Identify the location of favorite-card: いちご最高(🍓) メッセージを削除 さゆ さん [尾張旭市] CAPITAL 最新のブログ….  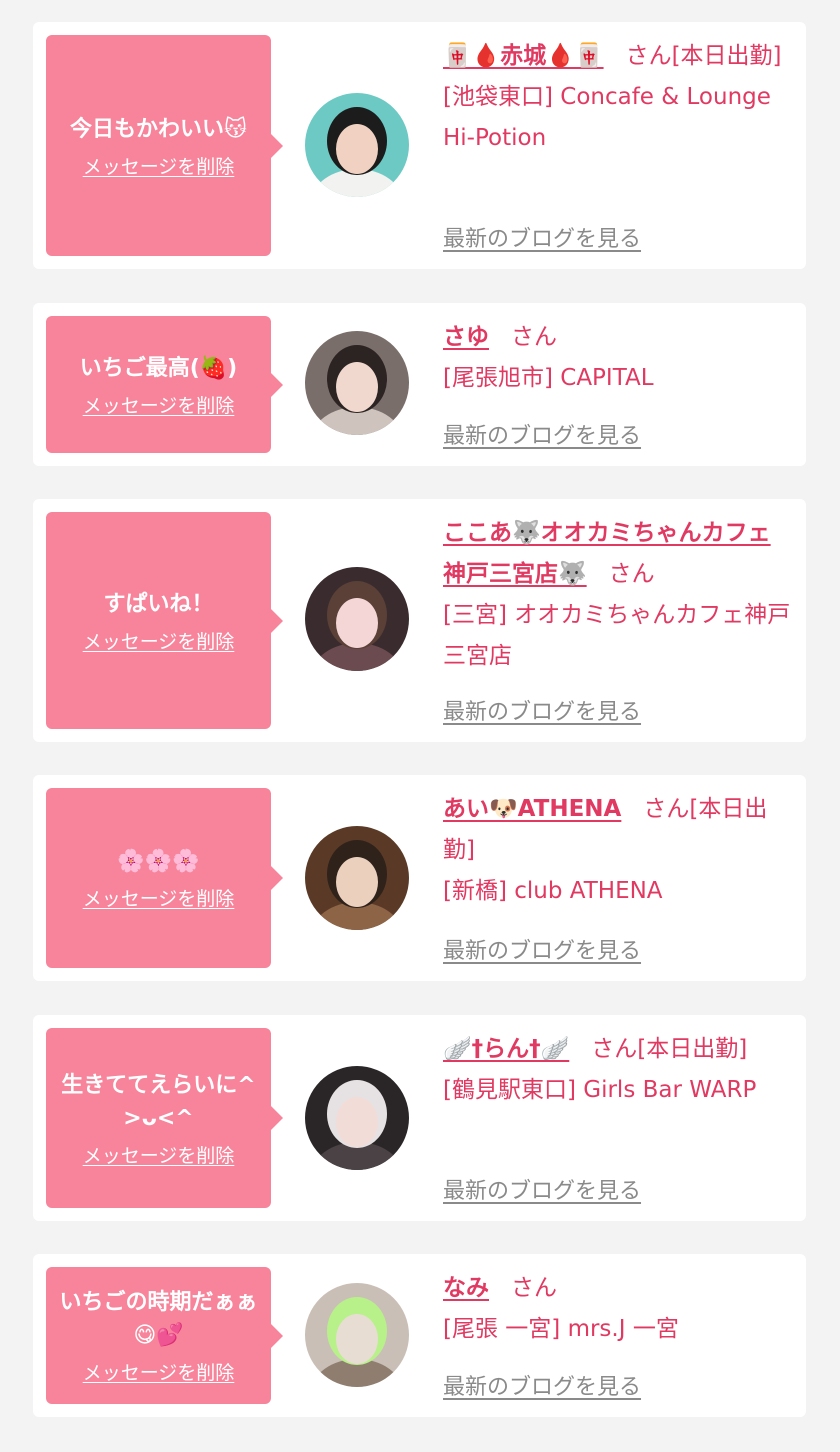
(419, 384).